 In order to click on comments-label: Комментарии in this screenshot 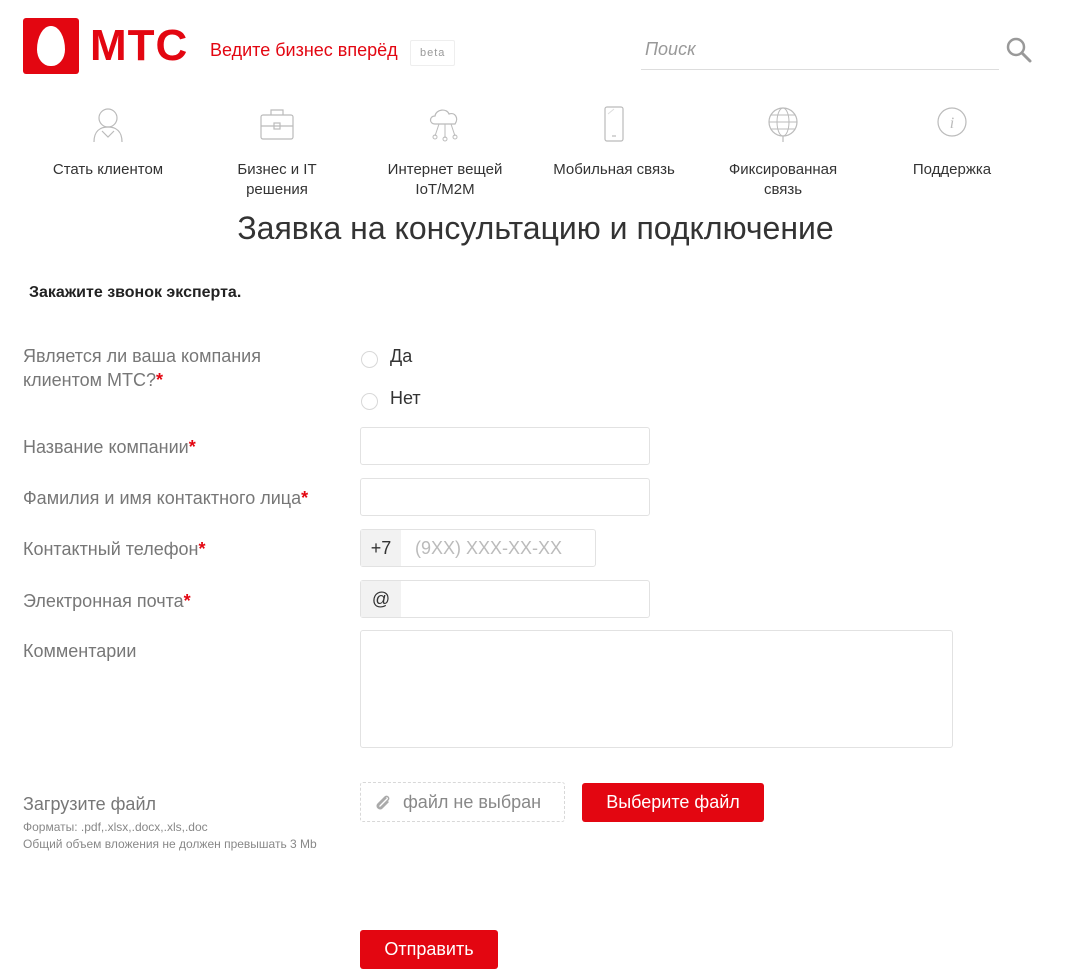, I will do `click(80, 651)`.